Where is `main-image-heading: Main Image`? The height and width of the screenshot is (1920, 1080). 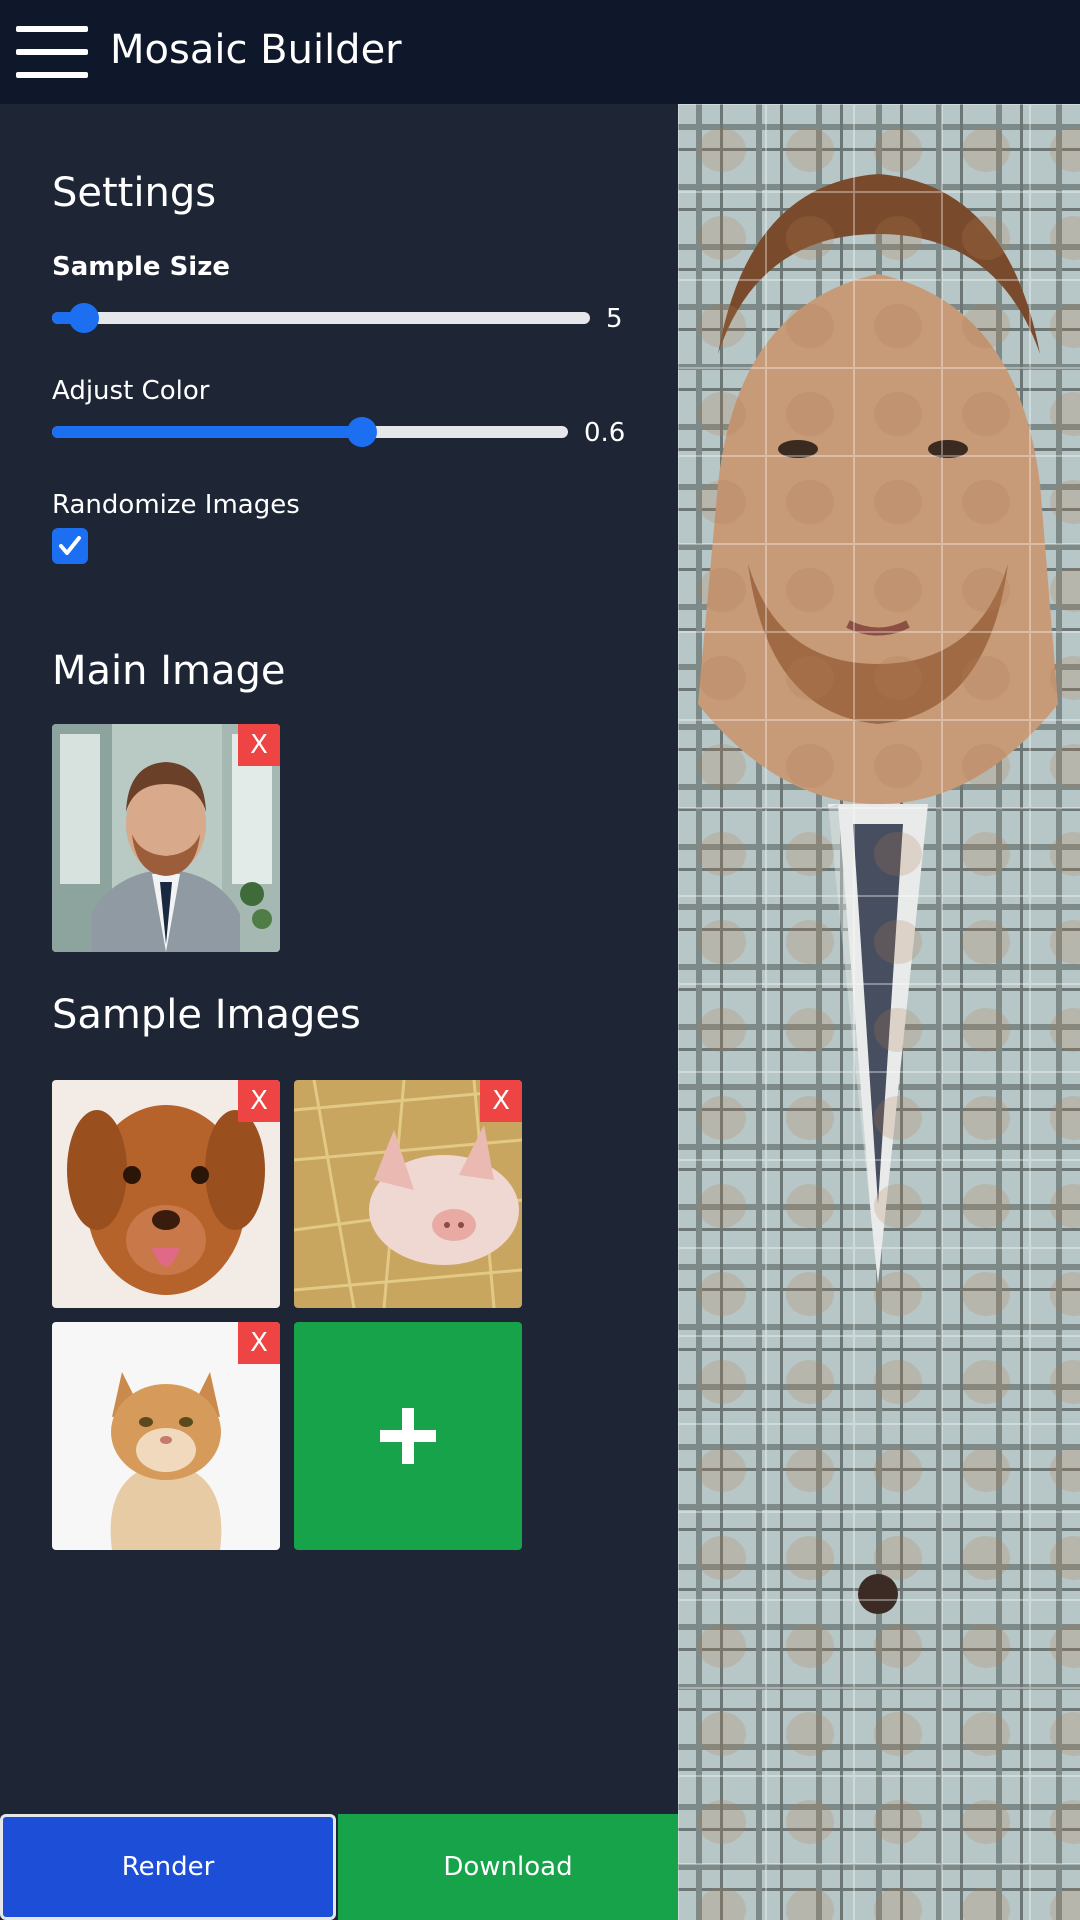 main-image-heading: Main Image is located at coordinates (169, 671).